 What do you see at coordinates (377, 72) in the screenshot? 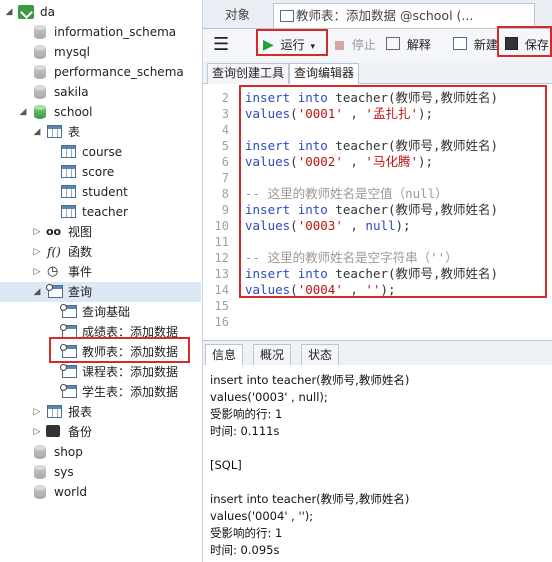
I see `editor-mode-tabs: 查询创建工具 查询编辑器` at bounding box center [377, 72].